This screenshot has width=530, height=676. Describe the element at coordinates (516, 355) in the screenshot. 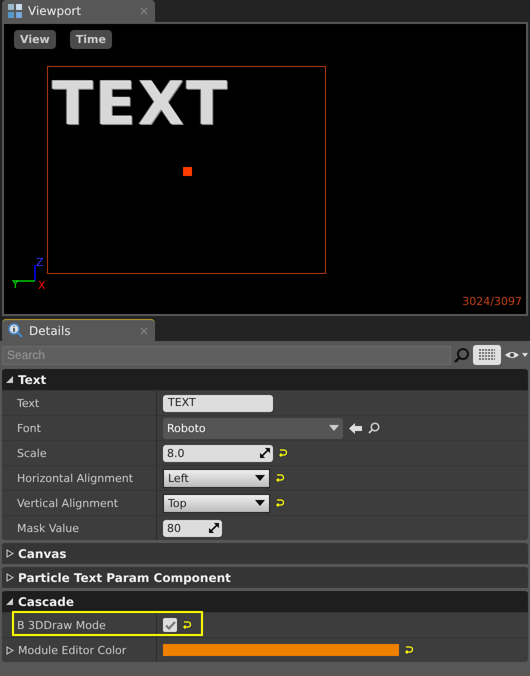

I see `eye-icon` at that location.